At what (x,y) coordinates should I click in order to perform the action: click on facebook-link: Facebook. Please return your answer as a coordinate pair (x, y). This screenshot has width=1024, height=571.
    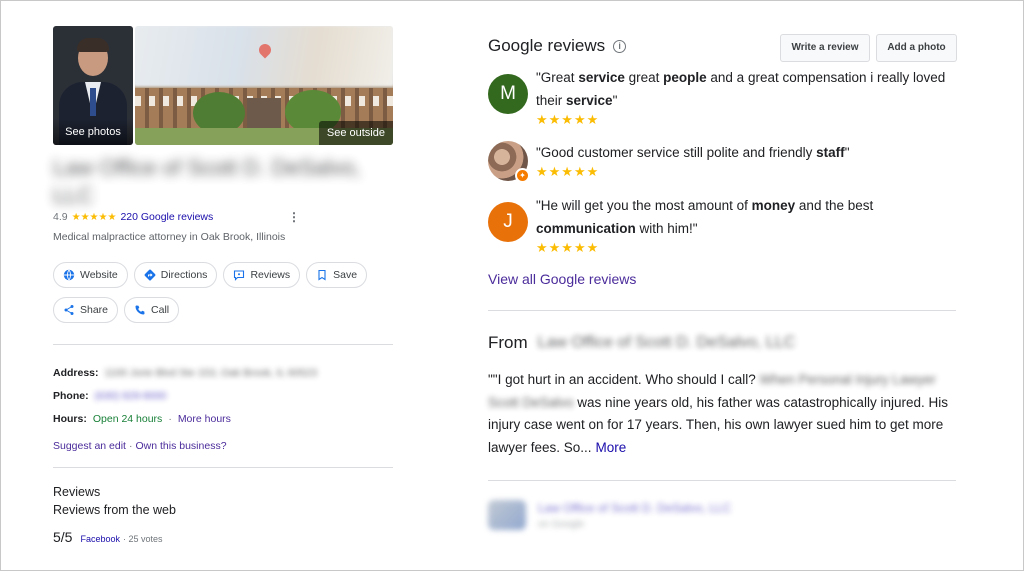
    Looking at the image, I should click on (100, 539).